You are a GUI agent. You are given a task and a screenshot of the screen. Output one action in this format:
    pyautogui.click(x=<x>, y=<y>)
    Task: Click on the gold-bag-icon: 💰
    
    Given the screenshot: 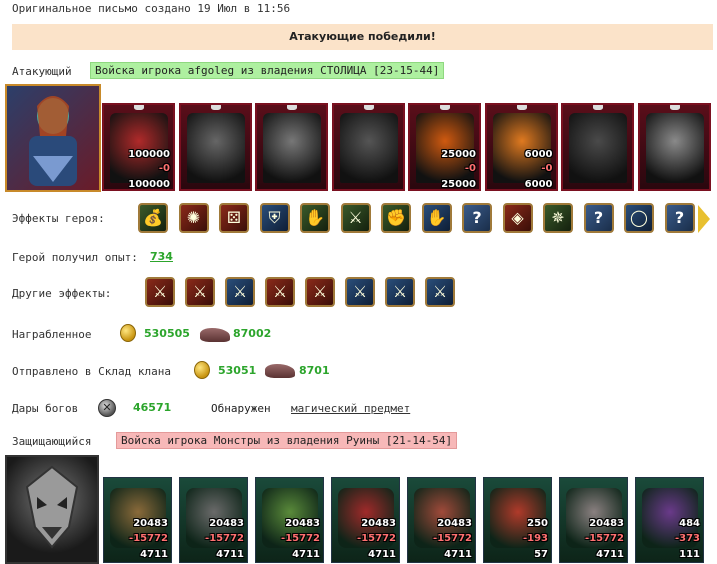 What is the action you would take?
    pyautogui.click(x=153, y=218)
    